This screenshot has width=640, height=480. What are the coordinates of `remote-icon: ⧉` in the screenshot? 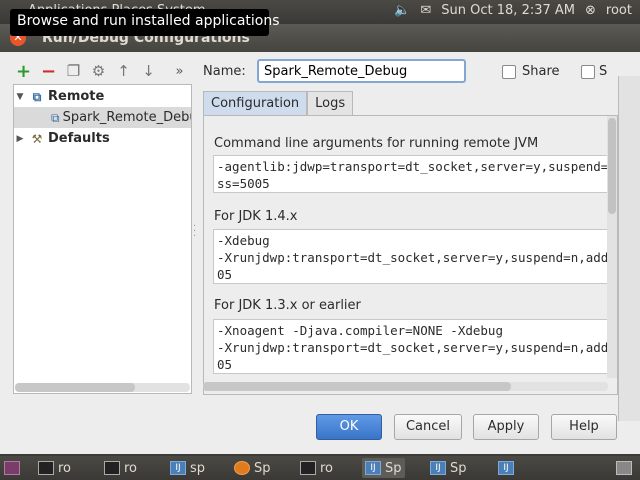 It's located at (37, 96).